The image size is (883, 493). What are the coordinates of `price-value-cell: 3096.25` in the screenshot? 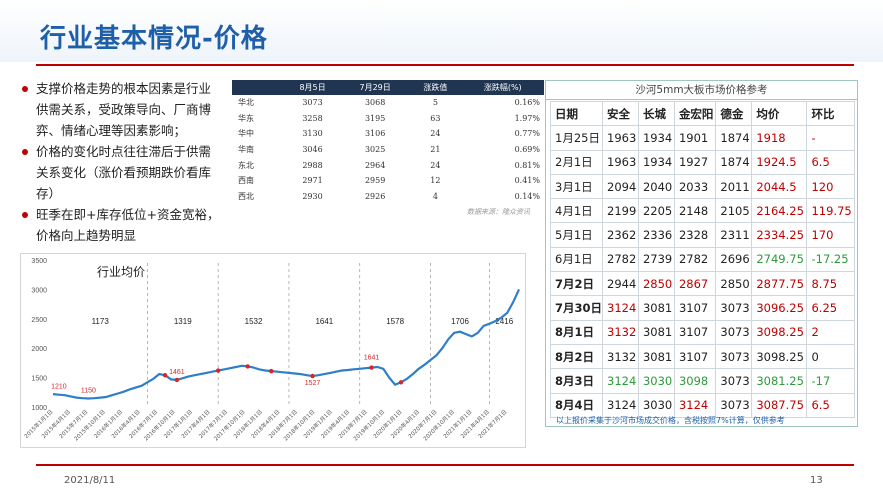 It's located at (779, 308).